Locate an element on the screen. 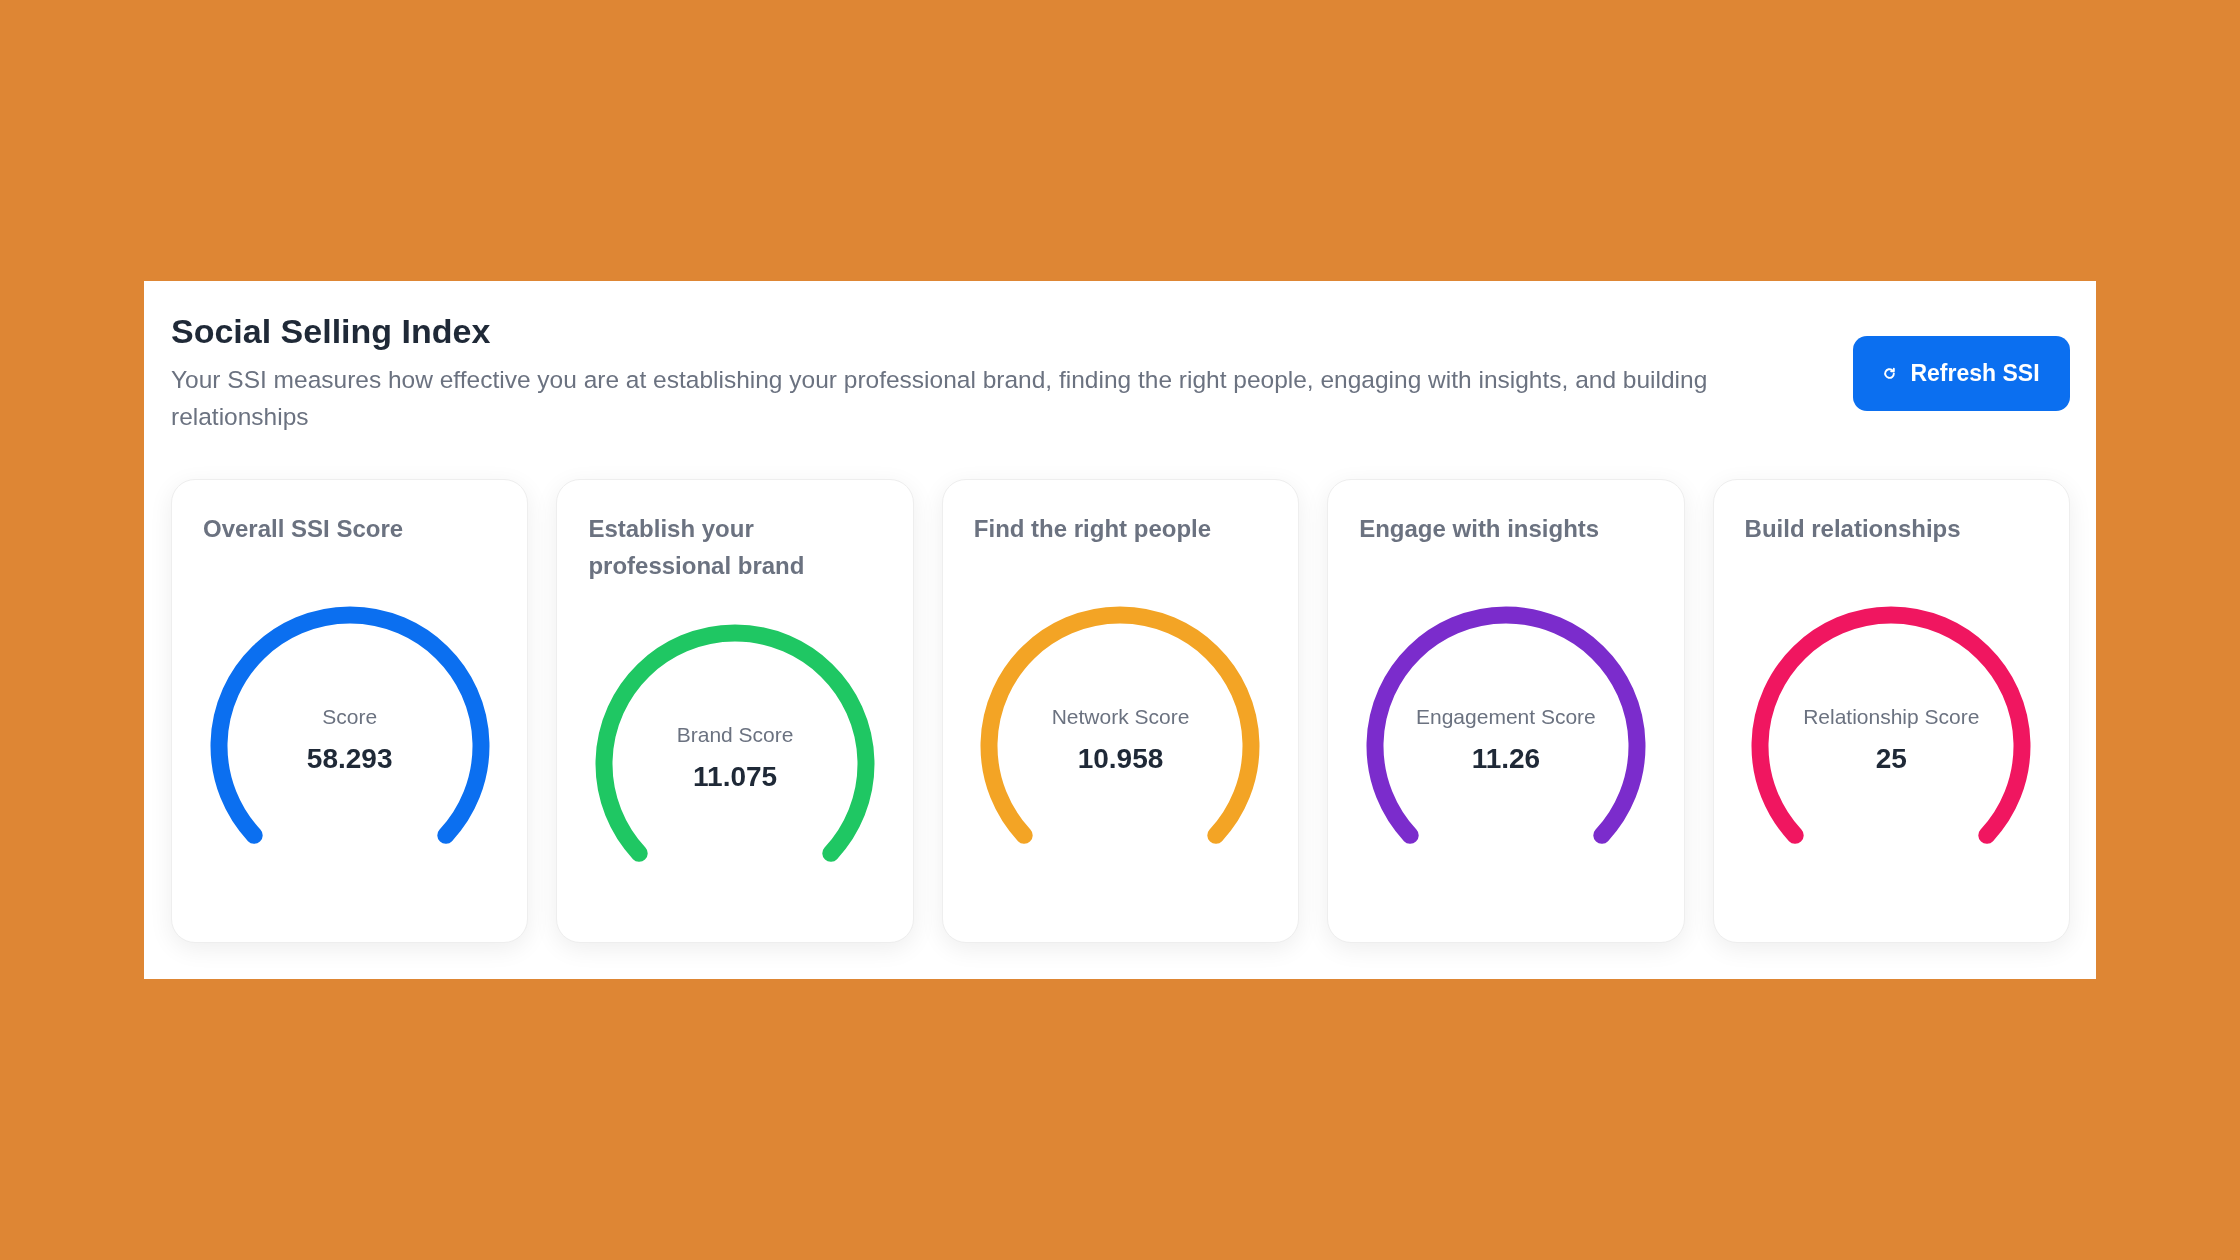 Image resolution: width=2240 pixels, height=1260 pixels. gauge-label: Network Score is located at coordinates (1120, 716).